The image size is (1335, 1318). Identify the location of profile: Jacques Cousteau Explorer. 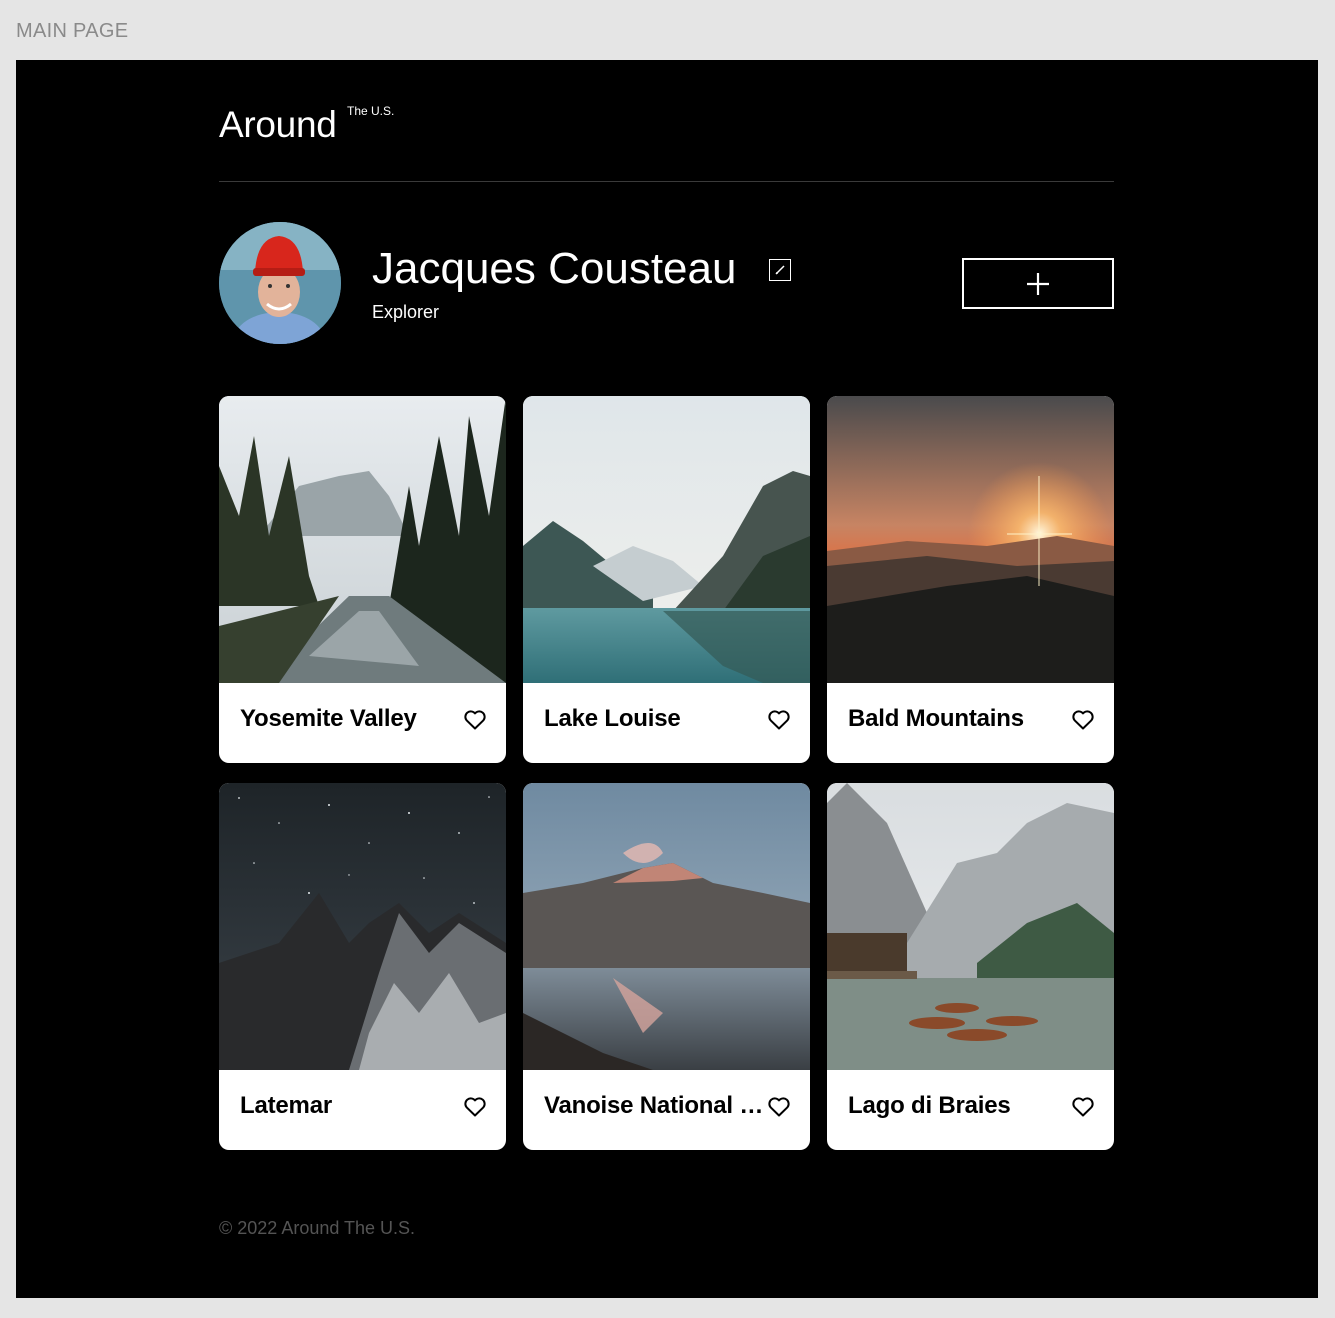
(666, 283).